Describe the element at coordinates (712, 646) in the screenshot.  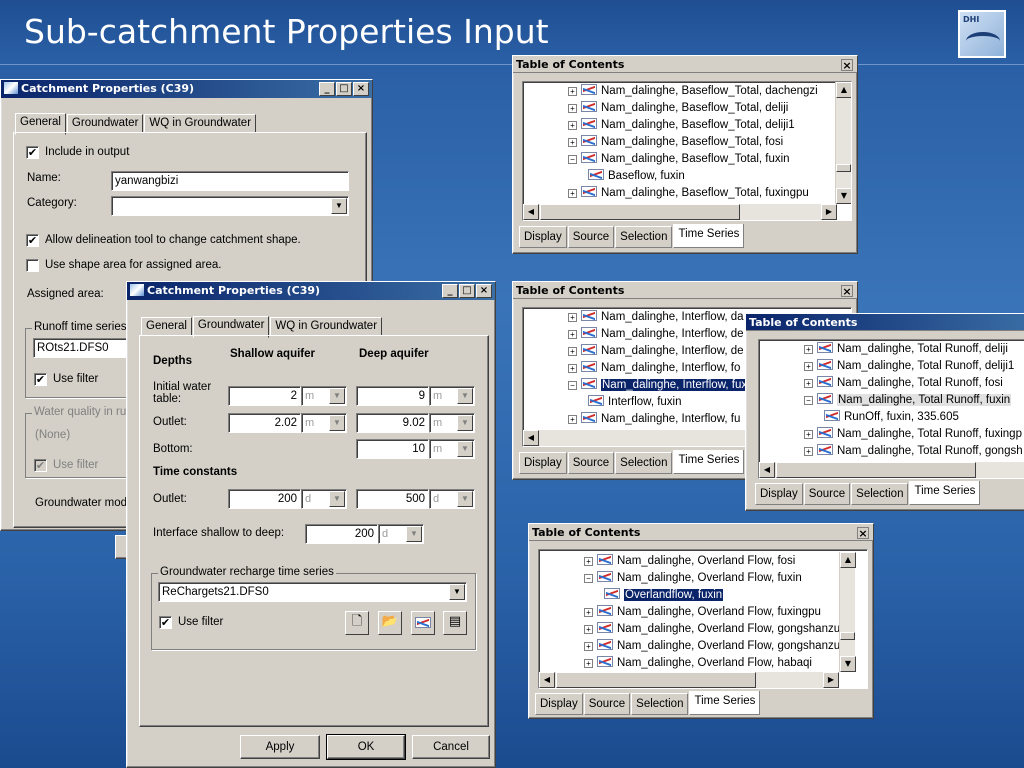
I see `tree-item: + Nam_dalinghe, Overland Flow, gongshanzu` at that location.